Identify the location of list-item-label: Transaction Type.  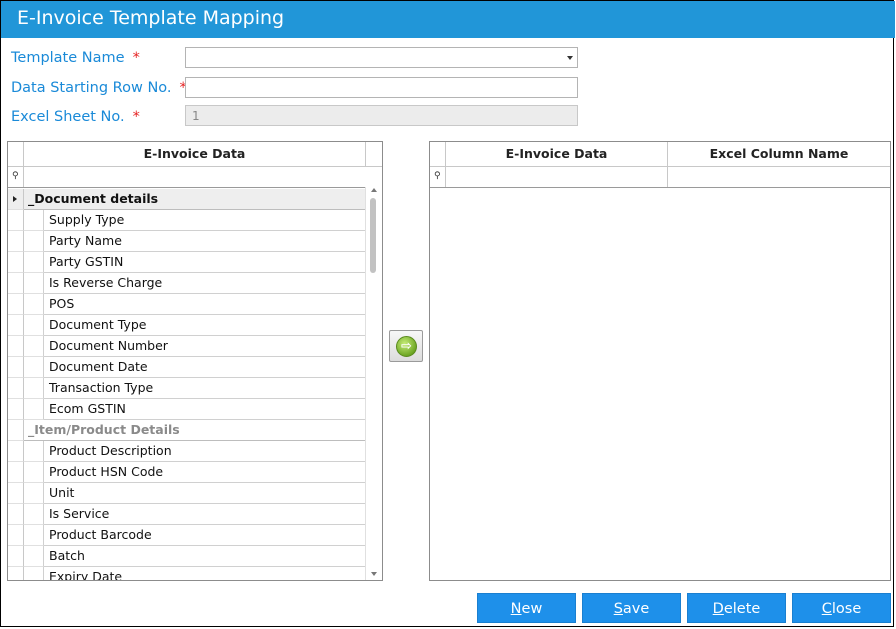
(205, 388).